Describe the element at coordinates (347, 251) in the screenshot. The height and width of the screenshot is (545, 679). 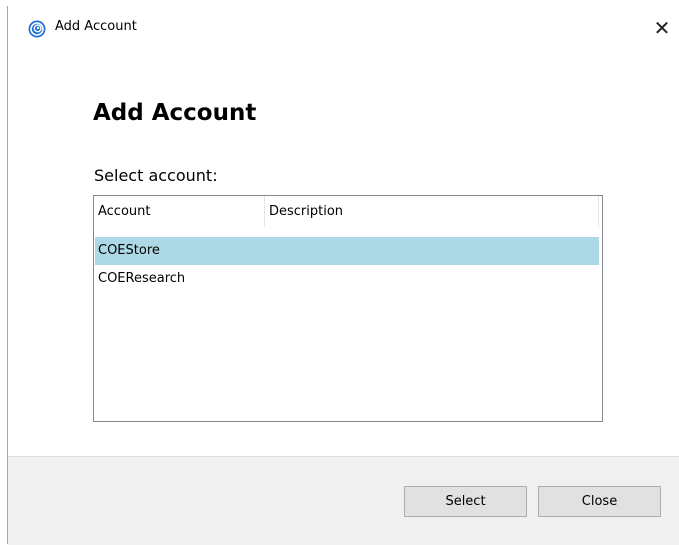
I see `list-item-coestore: COEStore` at that location.